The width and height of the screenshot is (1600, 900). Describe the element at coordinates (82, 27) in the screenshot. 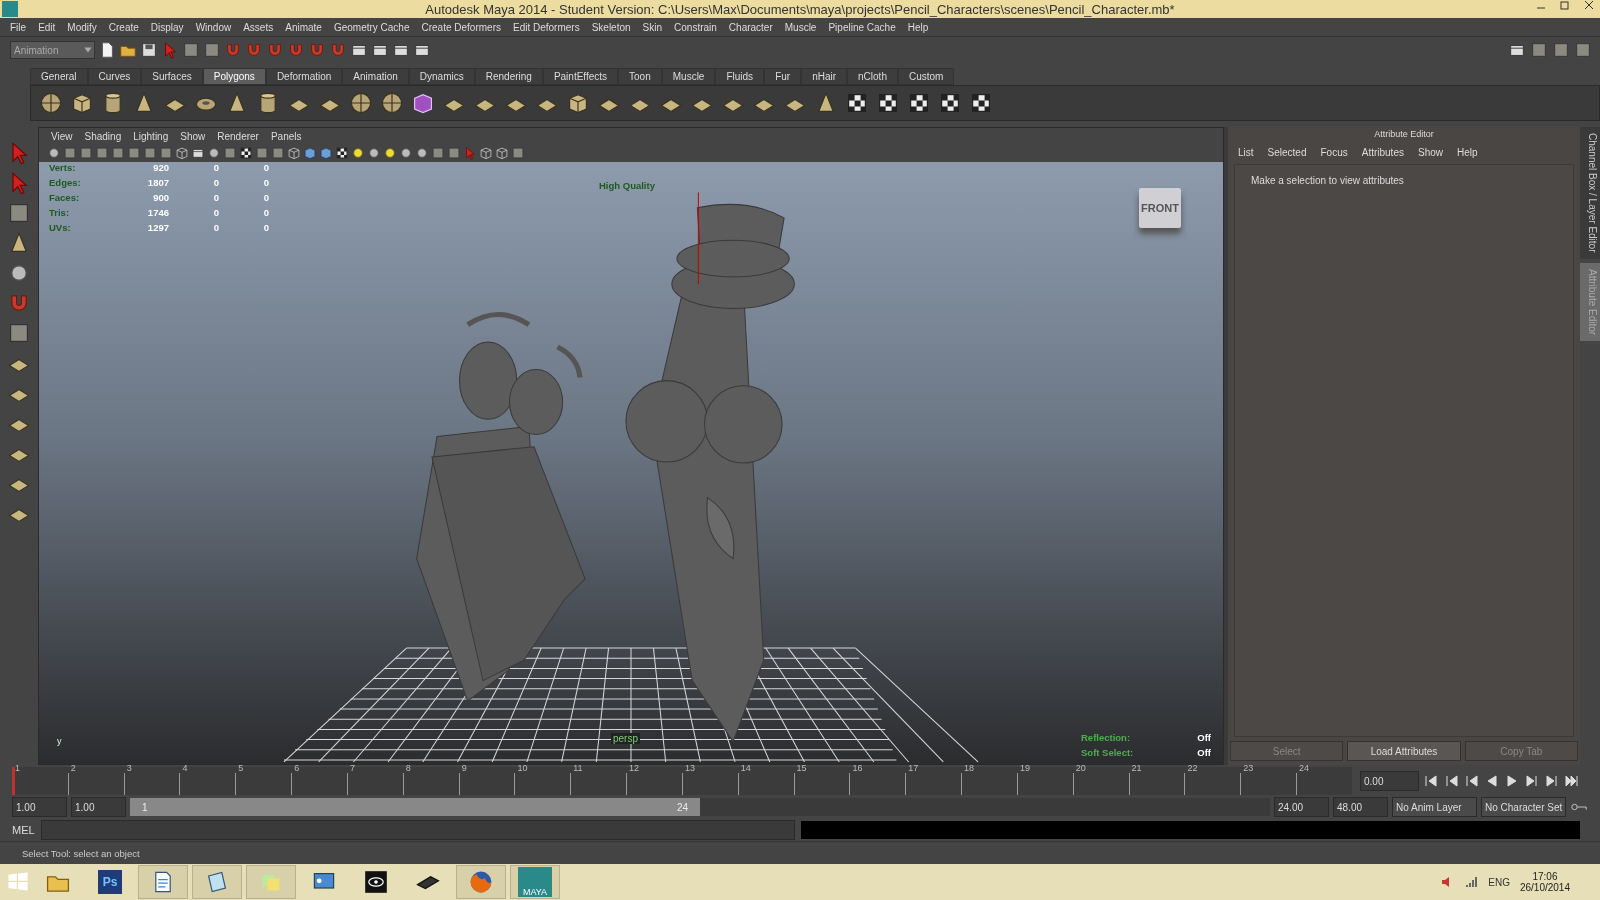

I see `menu-item: Modify` at that location.